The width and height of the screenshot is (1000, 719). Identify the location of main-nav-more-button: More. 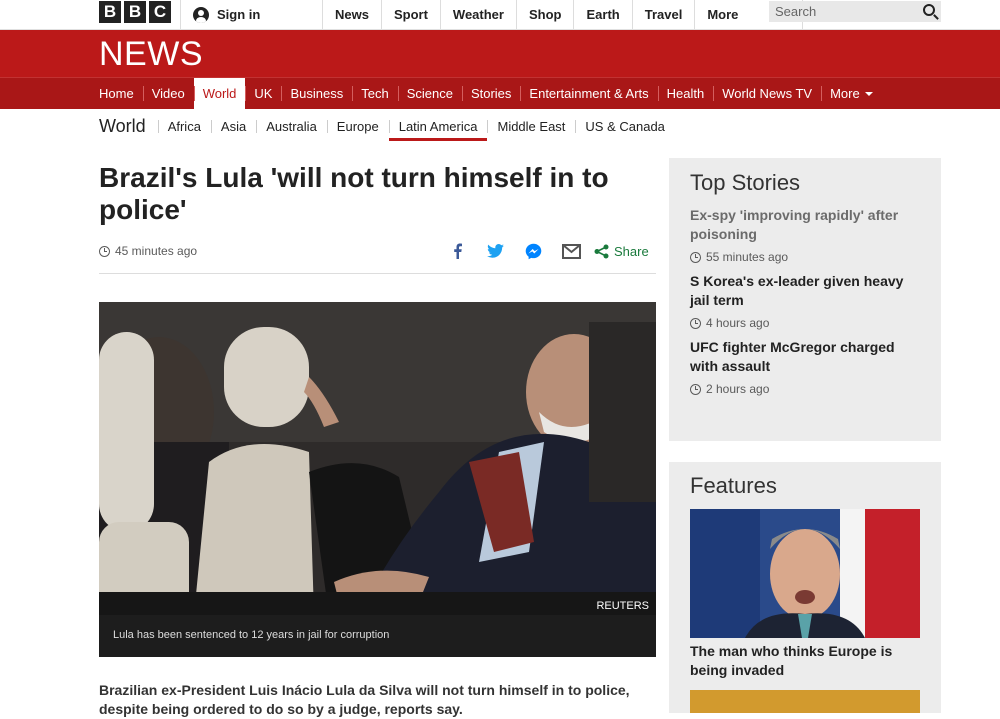
(851, 93).